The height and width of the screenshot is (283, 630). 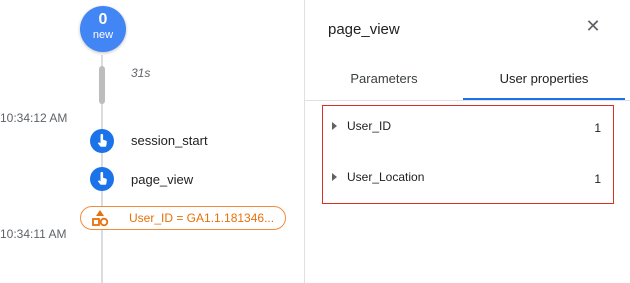 What do you see at coordinates (468, 179) in the screenshot?
I see `property-row-user-location: User_Location 1` at bounding box center [468, 179].